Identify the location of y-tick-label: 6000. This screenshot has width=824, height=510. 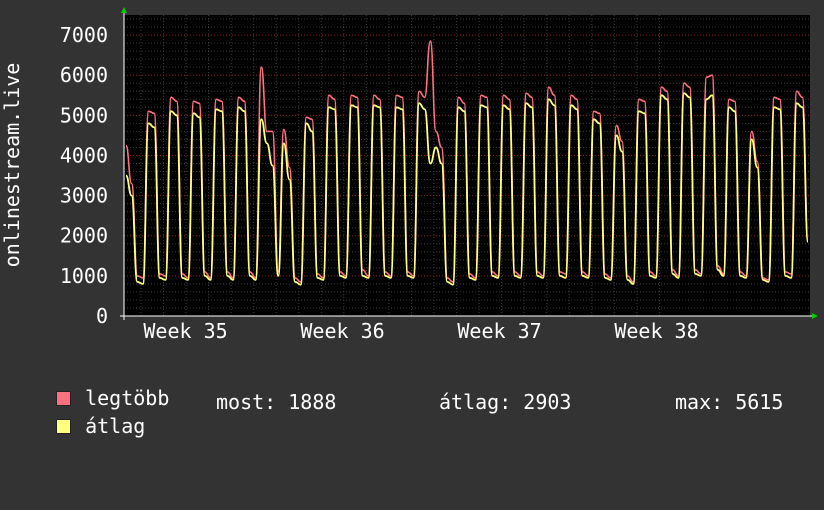
(84, 75).